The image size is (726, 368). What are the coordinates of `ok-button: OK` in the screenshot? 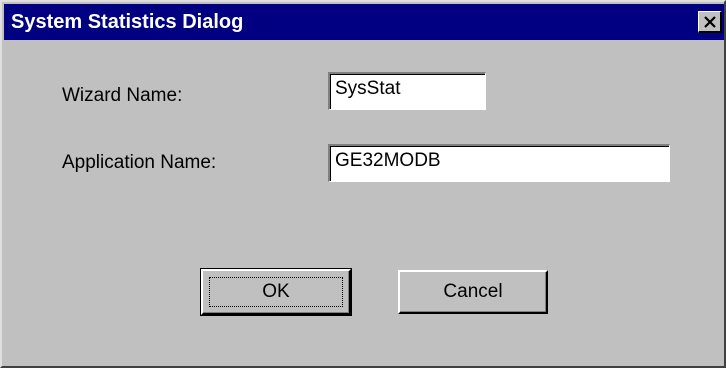 It's located at (276, 292).